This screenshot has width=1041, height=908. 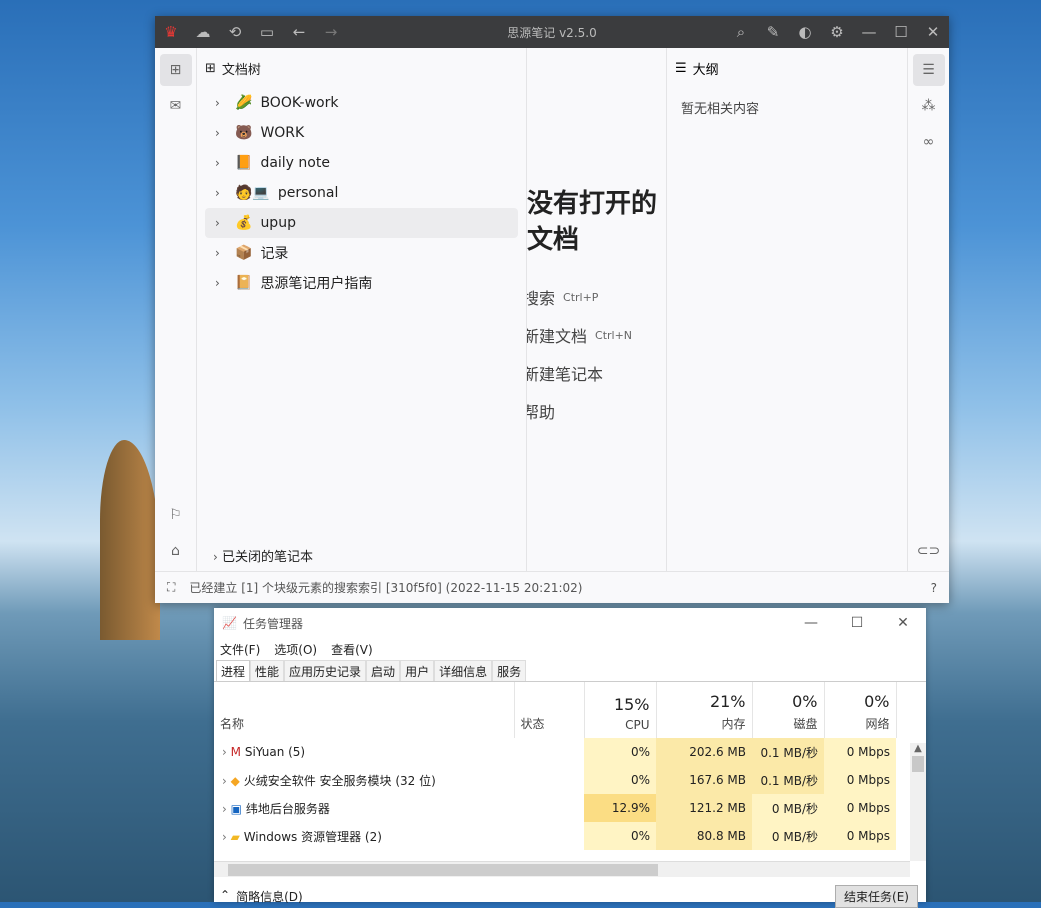 What do you see at coordinates (240, 649) in the screenshot?
I see `menu-item: 文件(F)` at bounding box center [240, 649].